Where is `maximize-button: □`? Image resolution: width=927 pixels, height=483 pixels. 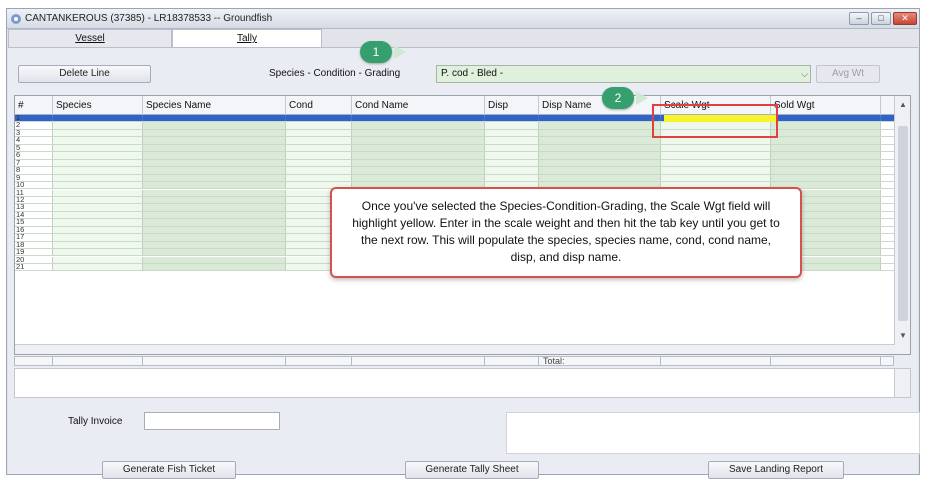 maximize-button: □ is located at coordinates (881, 18).